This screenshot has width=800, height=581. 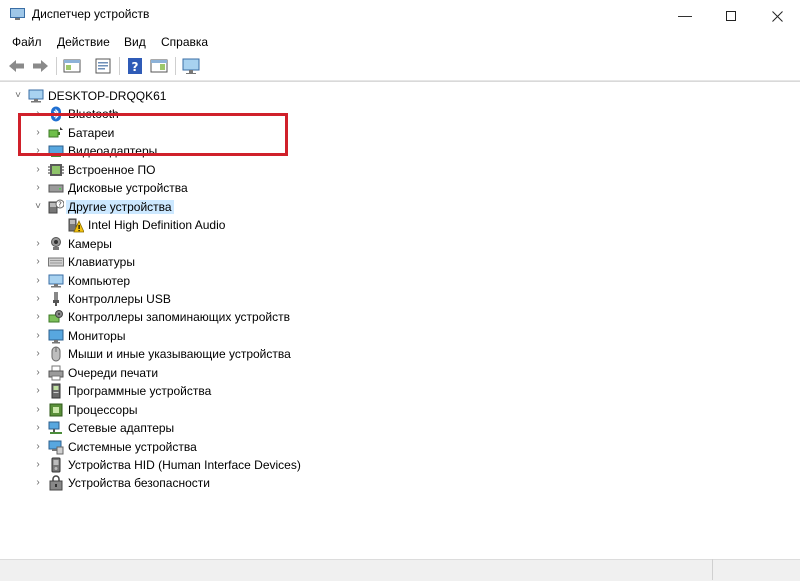 I want to click on tree-item-label: Мониторы, so click(x=97, y=335).